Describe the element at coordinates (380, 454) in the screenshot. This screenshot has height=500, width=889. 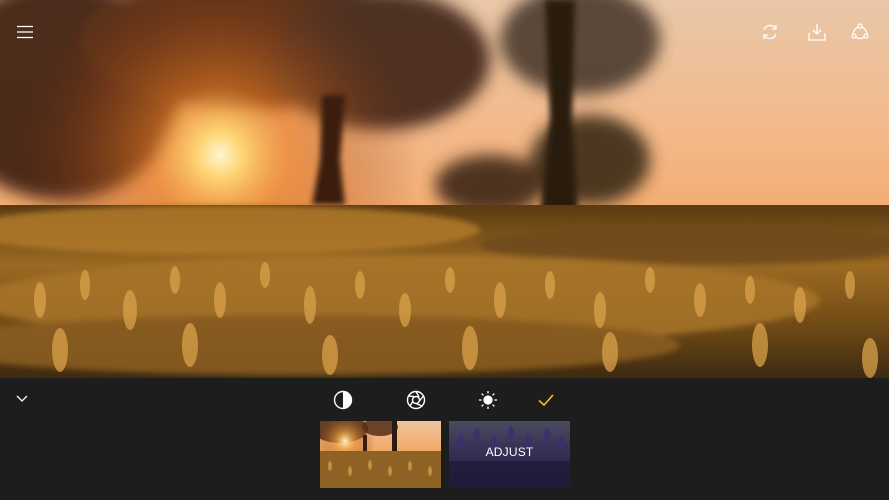
I see `thumbnail-original` at that location.